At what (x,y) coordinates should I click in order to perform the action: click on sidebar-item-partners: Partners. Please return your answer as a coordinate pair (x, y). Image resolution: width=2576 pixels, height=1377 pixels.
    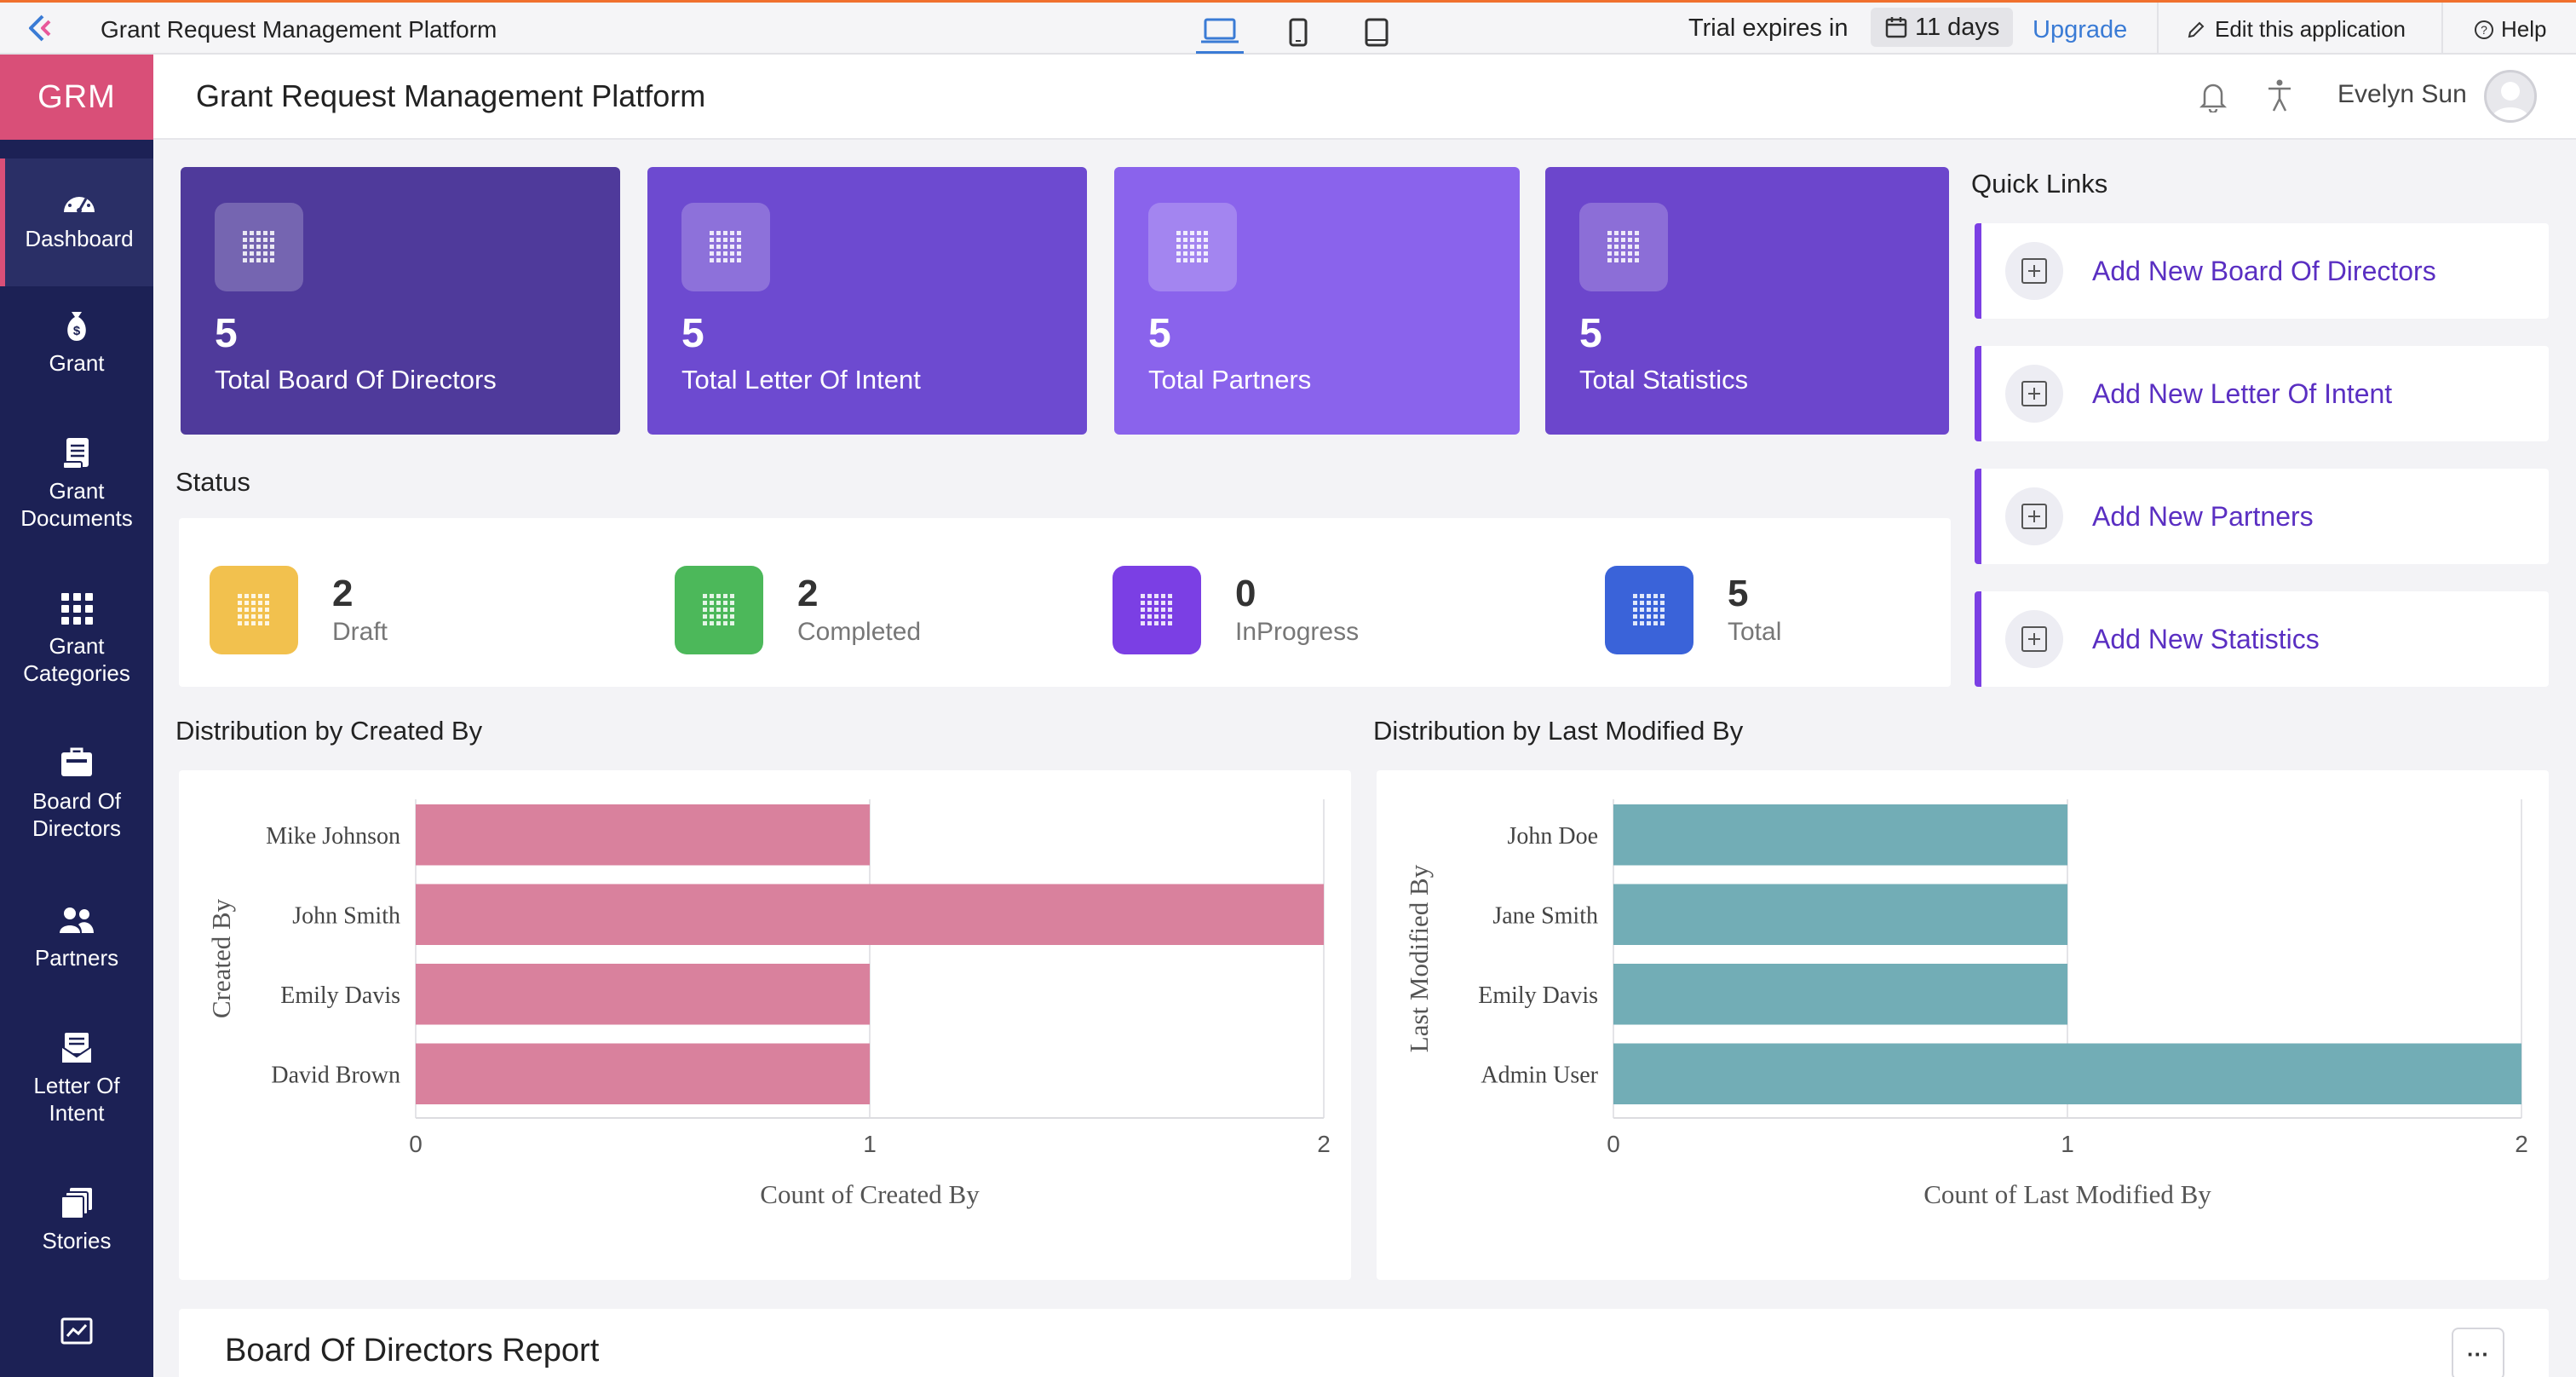
    Looking at the image, I should click on (77, 936).